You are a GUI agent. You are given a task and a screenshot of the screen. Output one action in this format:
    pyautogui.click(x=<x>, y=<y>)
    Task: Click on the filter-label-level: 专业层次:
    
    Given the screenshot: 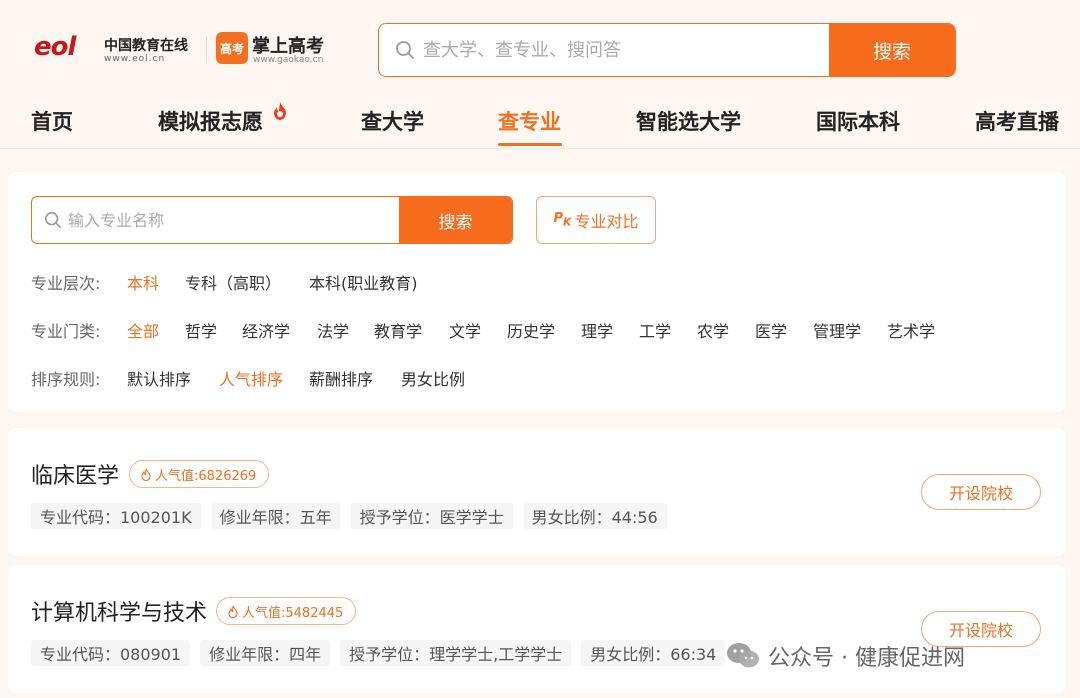 What is the action you would take?
    pyautogui.click(x=66, y=283)
    